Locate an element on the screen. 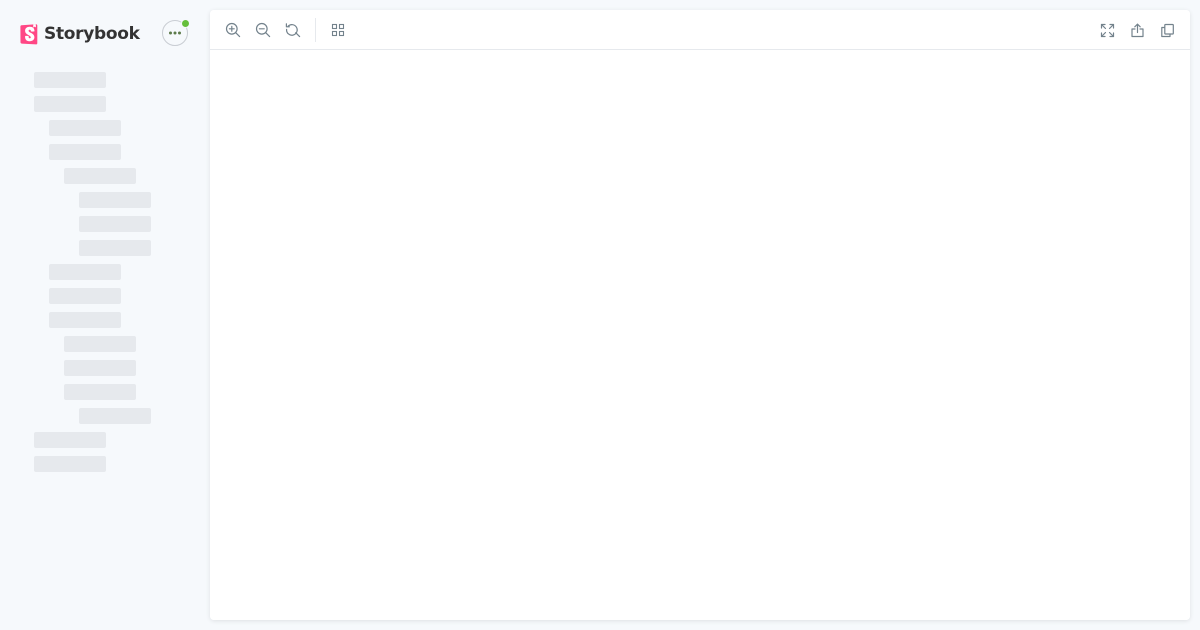 The height and width of the screenshot is (630, 1200). share-icon is located at coordinates (1137, 30).